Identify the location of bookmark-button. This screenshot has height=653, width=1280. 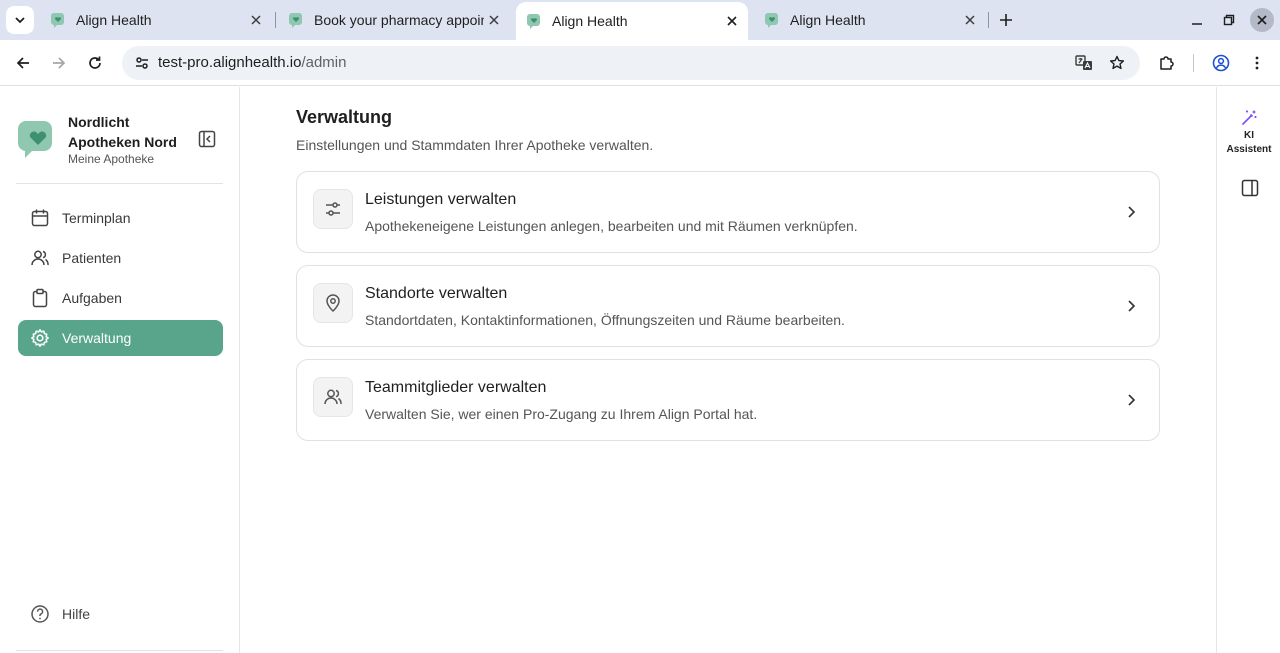
(1117, 63).